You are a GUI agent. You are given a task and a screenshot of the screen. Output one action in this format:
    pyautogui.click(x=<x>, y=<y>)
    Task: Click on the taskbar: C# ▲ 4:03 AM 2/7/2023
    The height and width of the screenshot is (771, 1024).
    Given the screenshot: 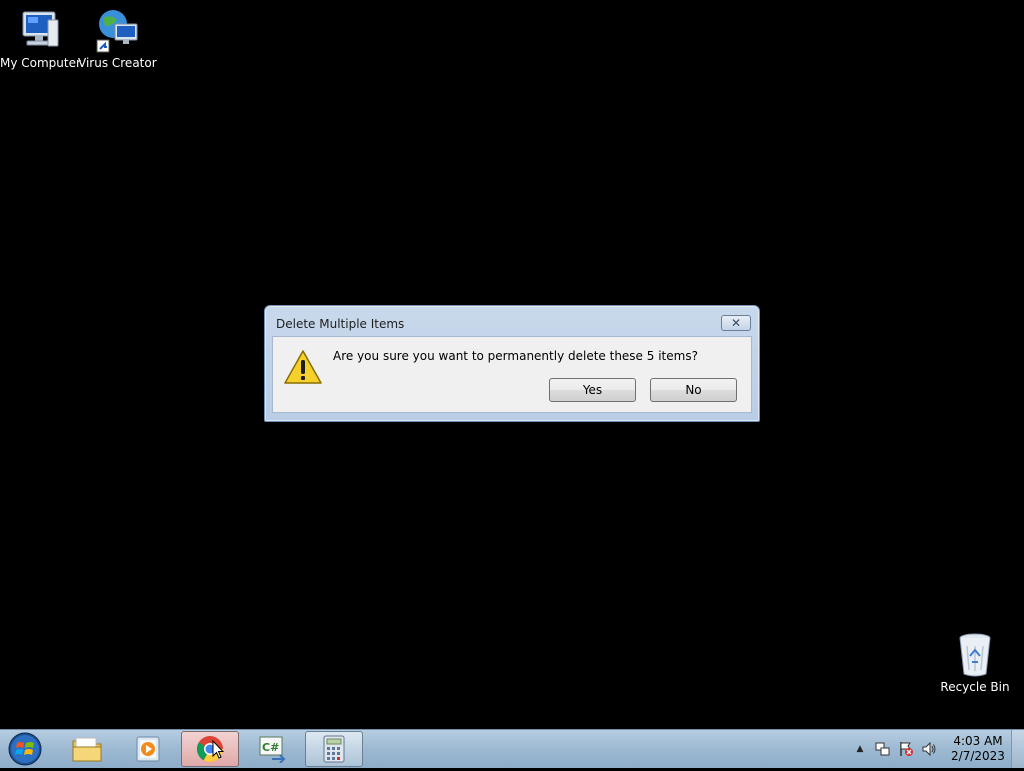 What is the action you would take?
    pyautogui.click(x=512, y=748)
    